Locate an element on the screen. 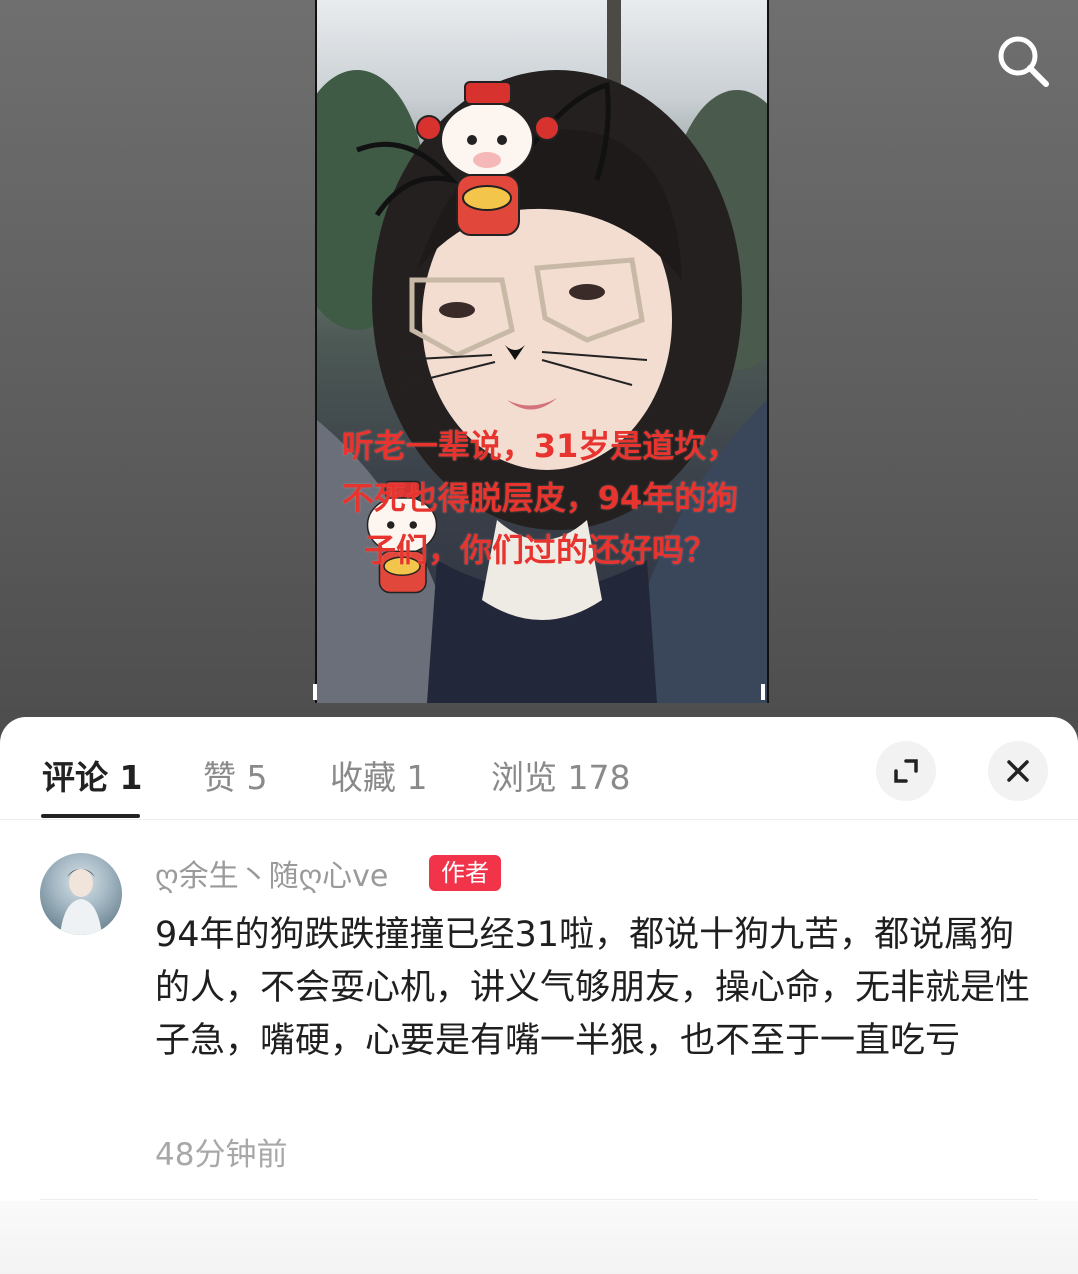 Image resolution: width=1078 pixels, height=1274 pixels. post-overlay-text: 听老一辈说，31岁是道坎，不死也得脱层皮，94年的狗子们，你们过的还好吗？ is located at coordinates (540, 498).